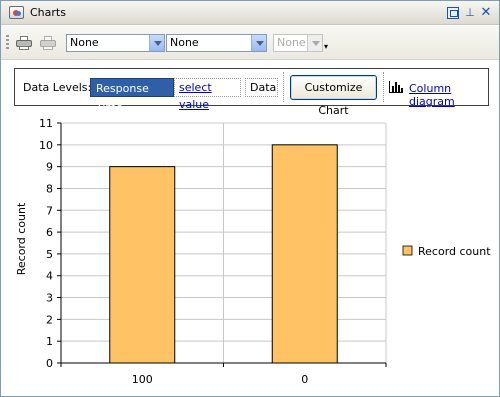  I want to click on level-select-1-value: None, so click(84, 42).